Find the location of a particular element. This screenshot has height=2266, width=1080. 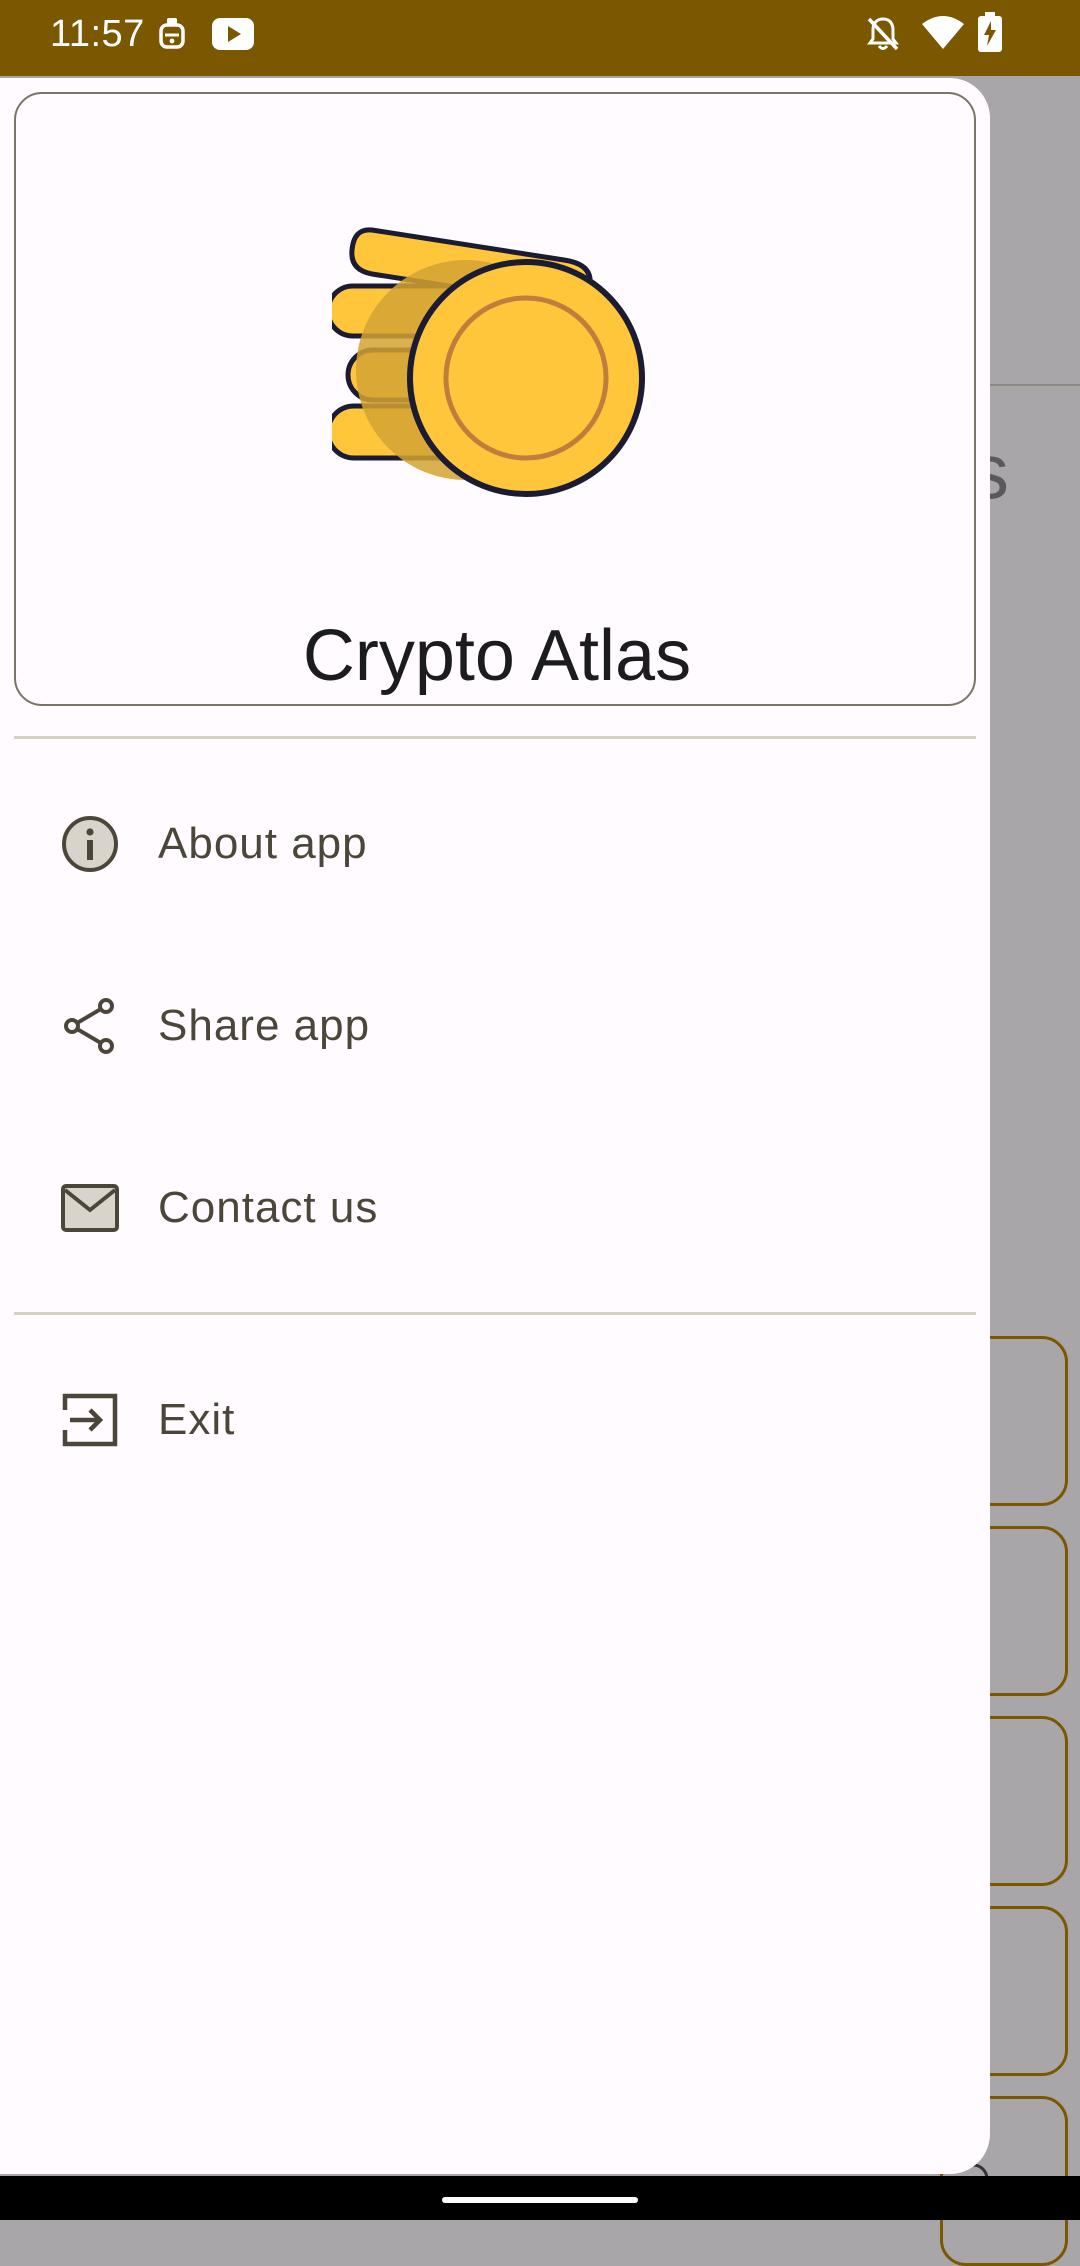

mail-icon is located at coordinates (90, 1208).